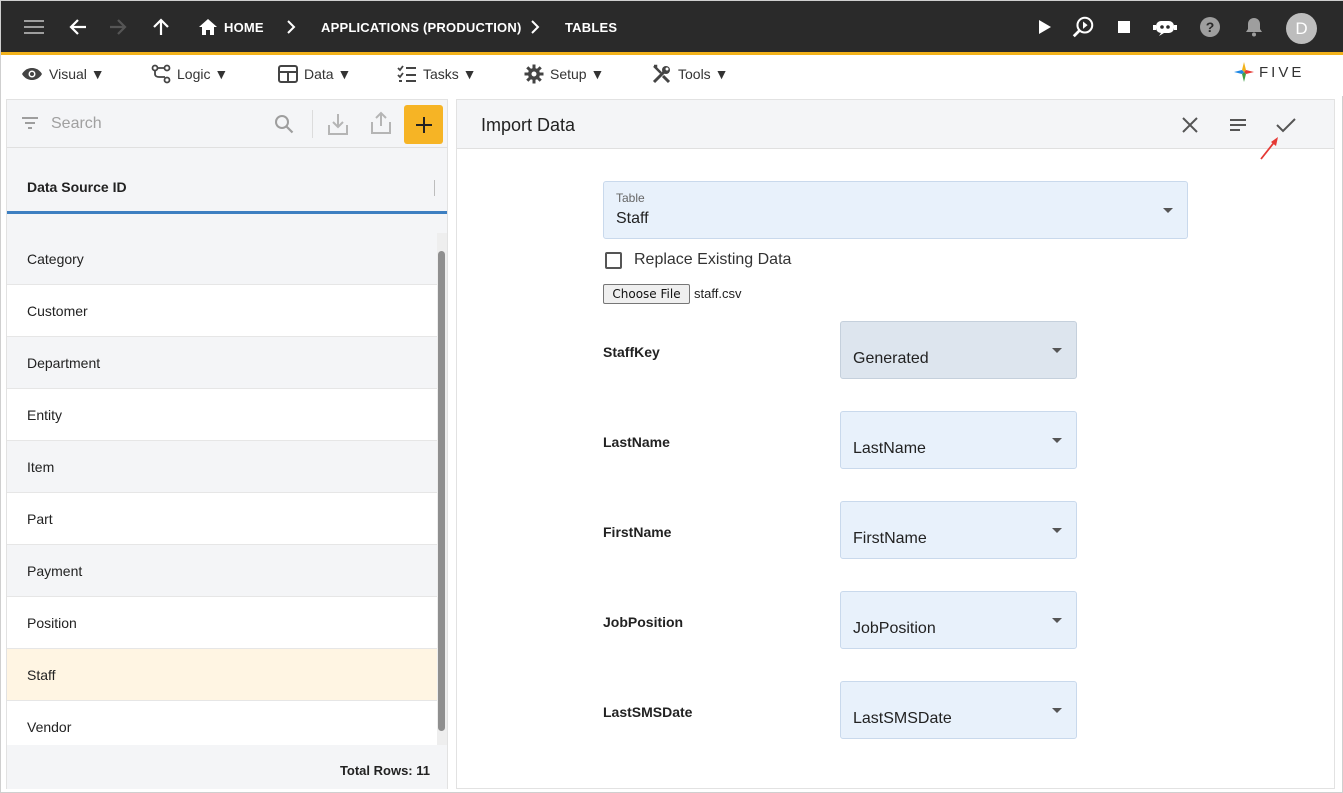 This screenshot has height=793, width=1343. I want to click on list-item: Item, so click(222, 467).